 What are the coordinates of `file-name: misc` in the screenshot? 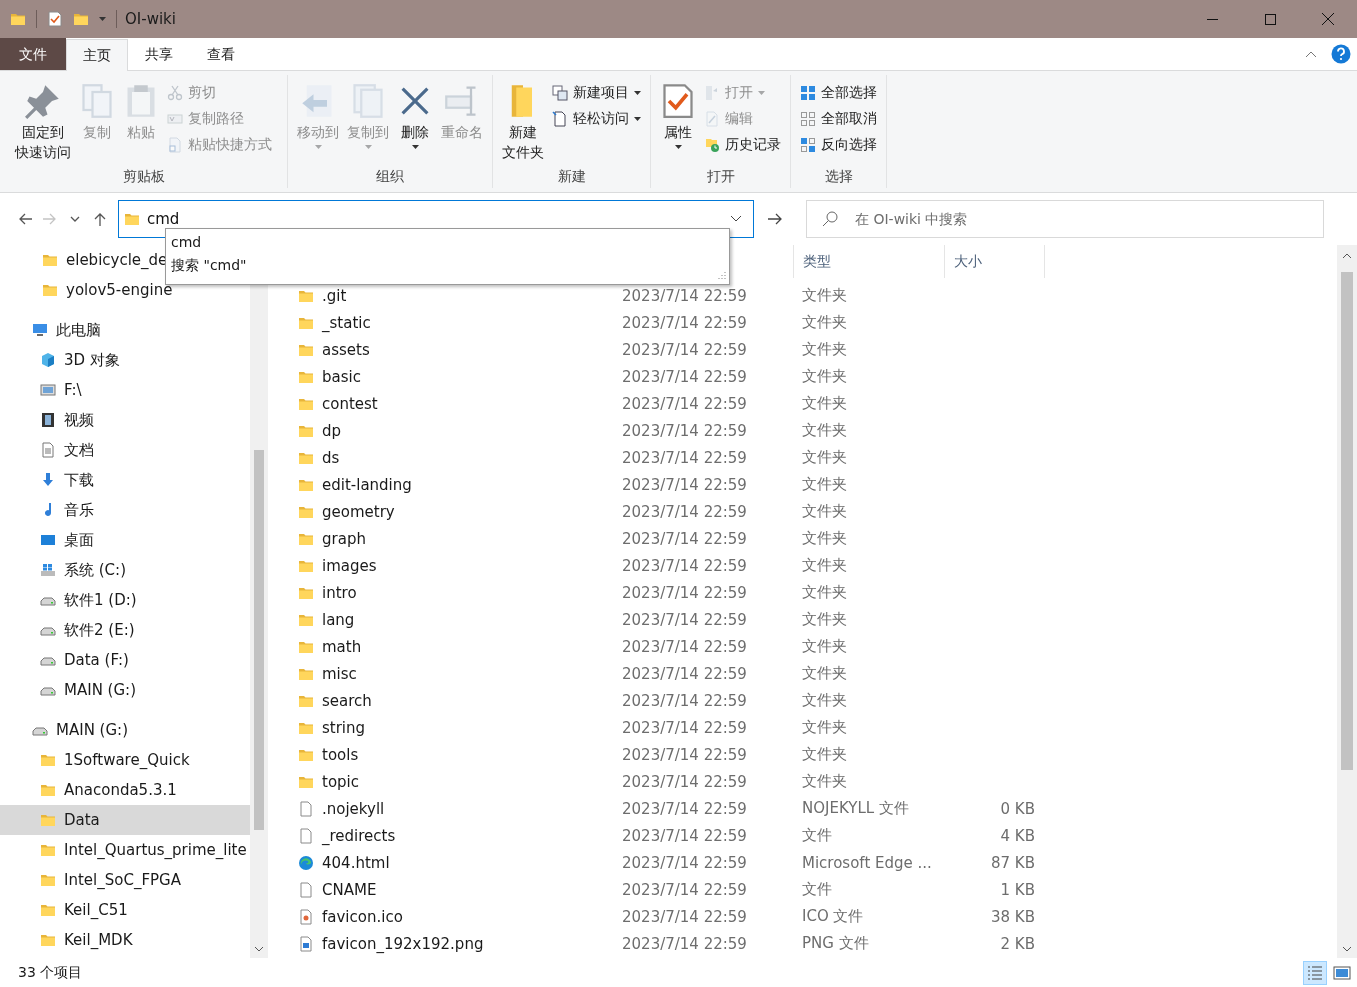 It's located at (460, 673).